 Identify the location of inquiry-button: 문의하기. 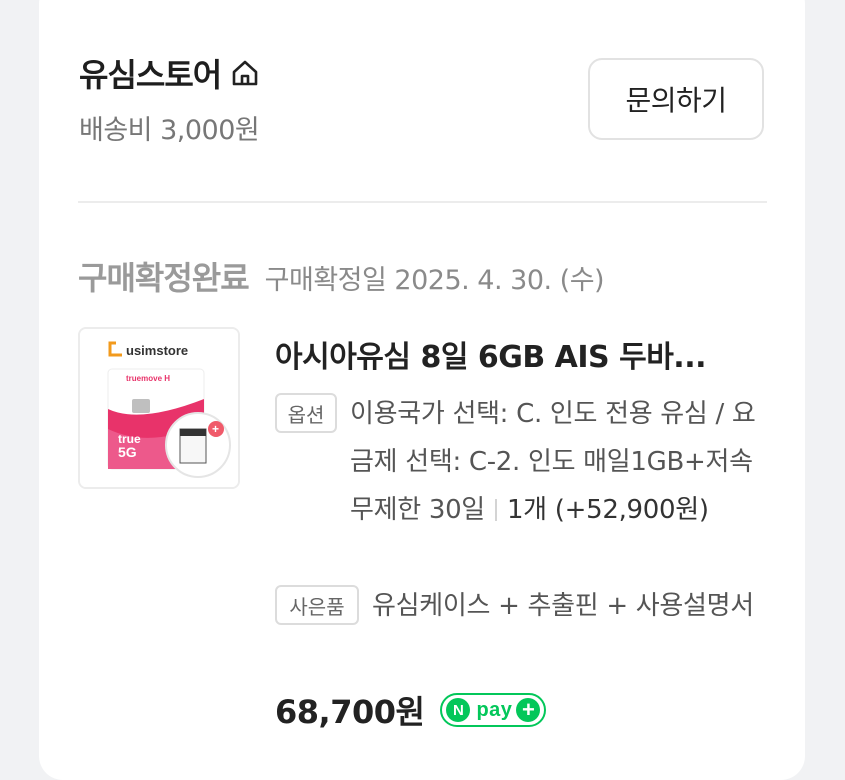
(676, 99).